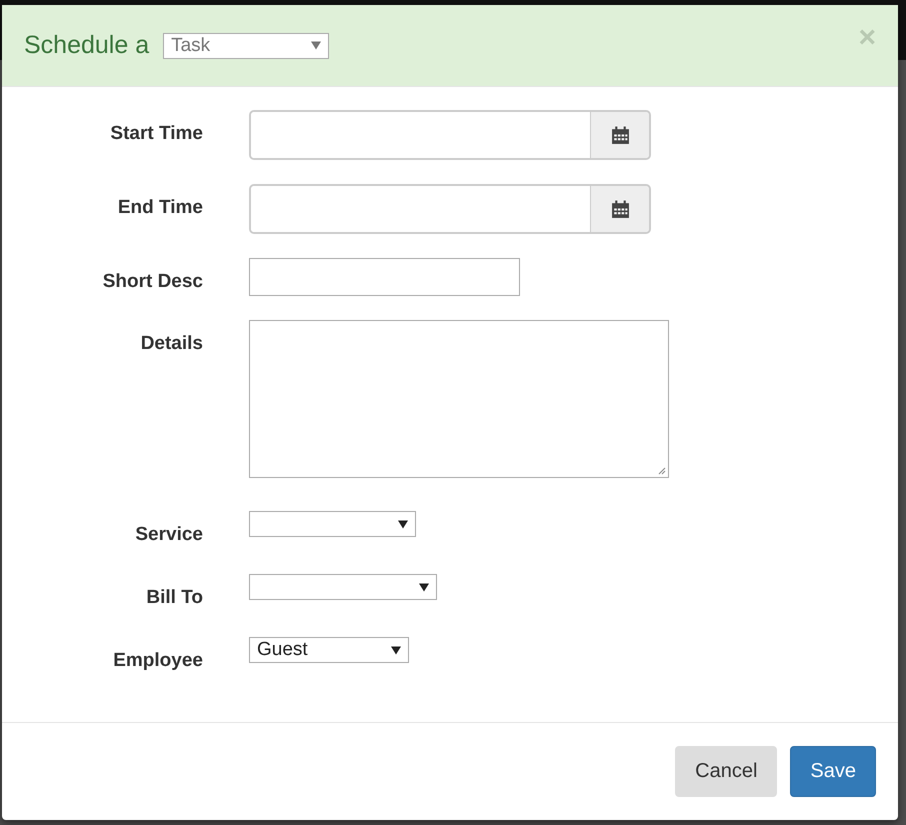  What do you see at coordinates (171, 344) in the screenshot?
I see `field-label: Details` at bounding box center [171, 344].